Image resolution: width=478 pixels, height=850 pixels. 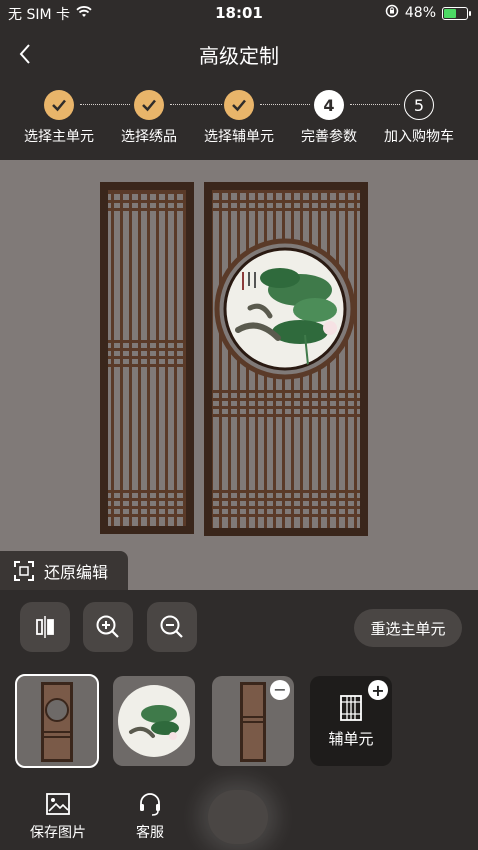 What do you see at coordinates (329, 137) in the screenshot?
I see `step-label: 完善参数` at bounding box center [329, 137].